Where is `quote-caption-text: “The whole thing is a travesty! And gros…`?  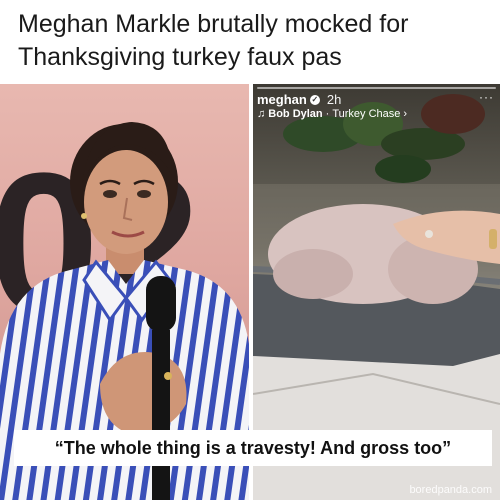 quote-caption-text: “The whole thing is a travesty! And gros… is located at coordinates (253, 447).